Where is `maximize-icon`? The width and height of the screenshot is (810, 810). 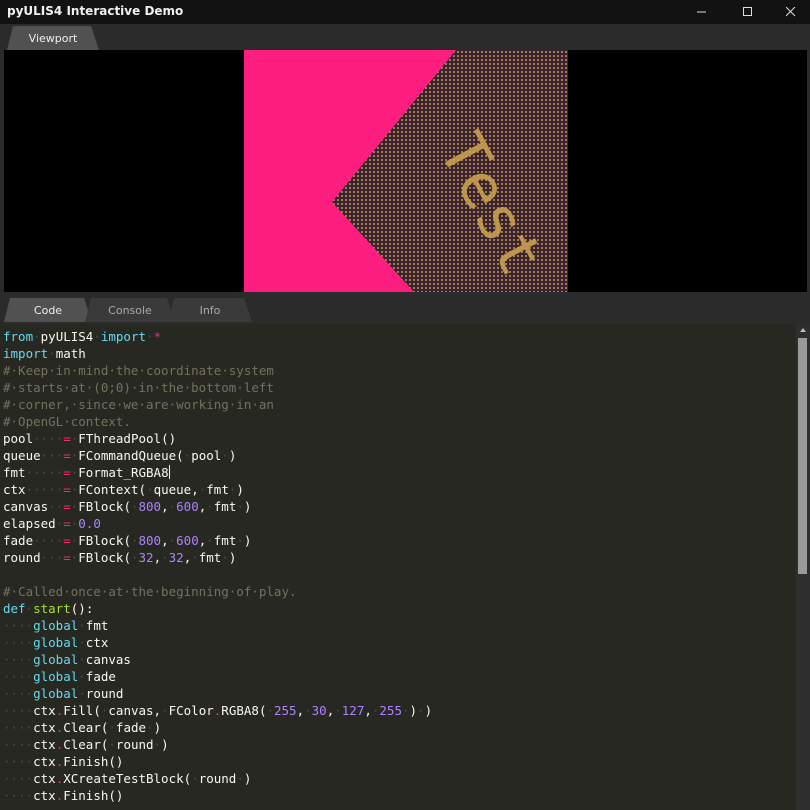
maximize-icon is located at coordinates (747, 11).